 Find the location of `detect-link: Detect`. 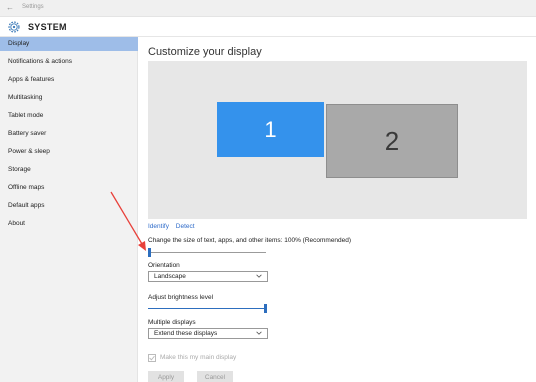

detect-link: Detect is located at coordinates (185, 226).